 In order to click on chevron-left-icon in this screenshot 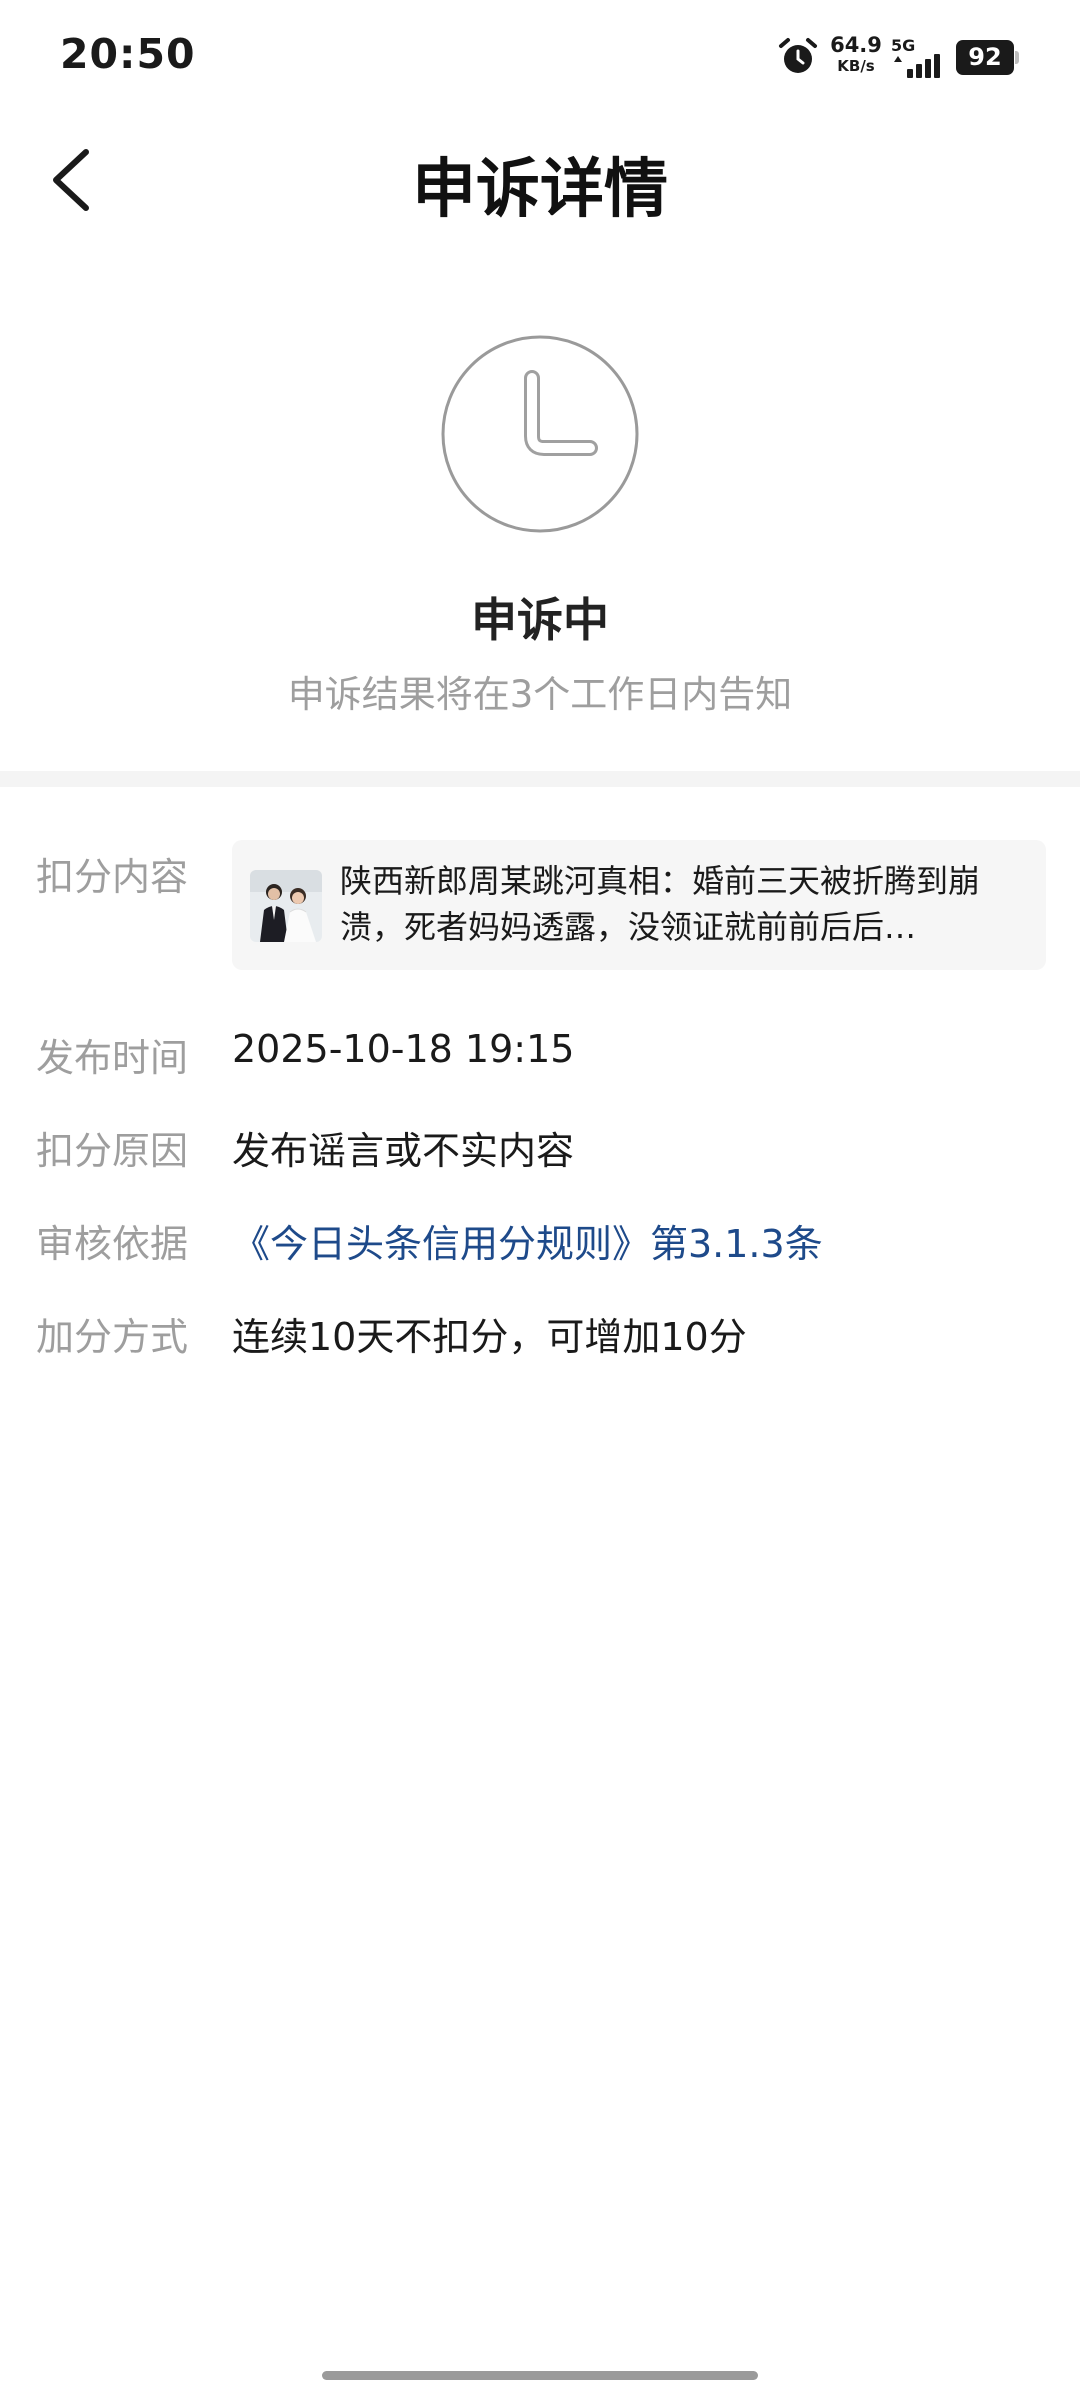, I will do `click(71, 180)`.